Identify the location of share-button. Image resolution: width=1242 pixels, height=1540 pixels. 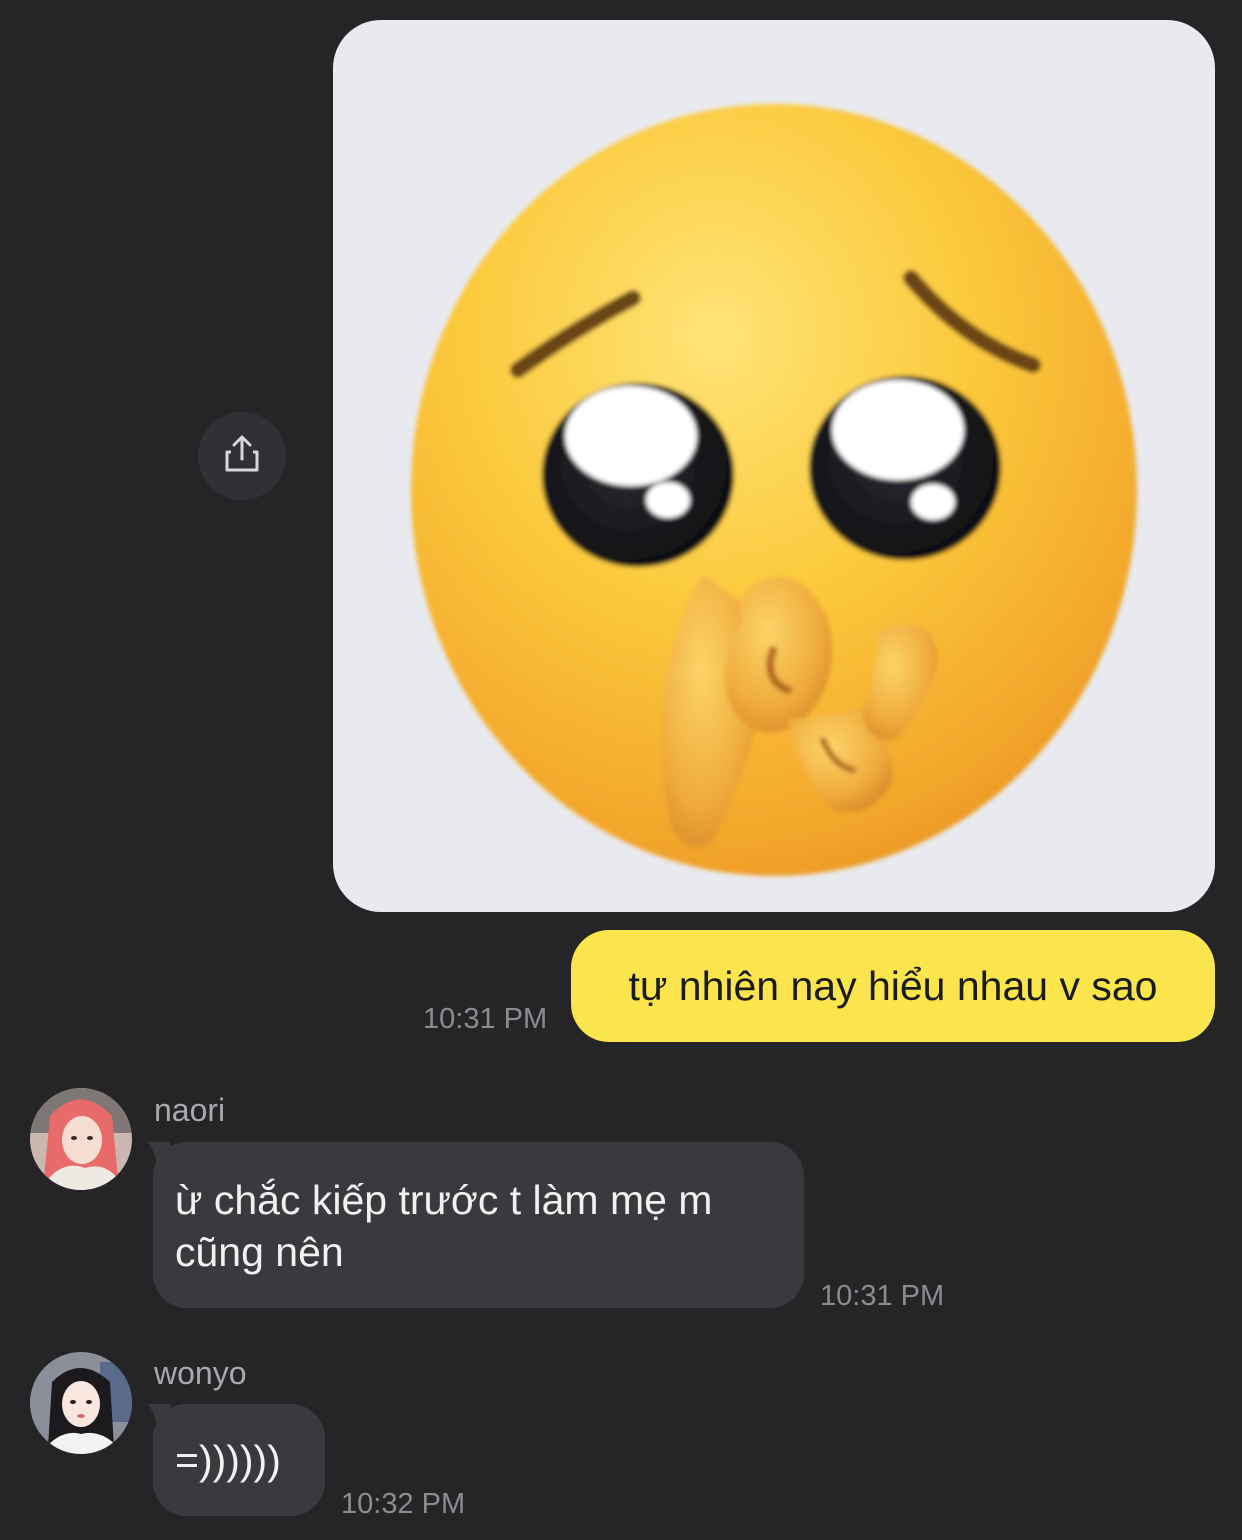
(242, 456).